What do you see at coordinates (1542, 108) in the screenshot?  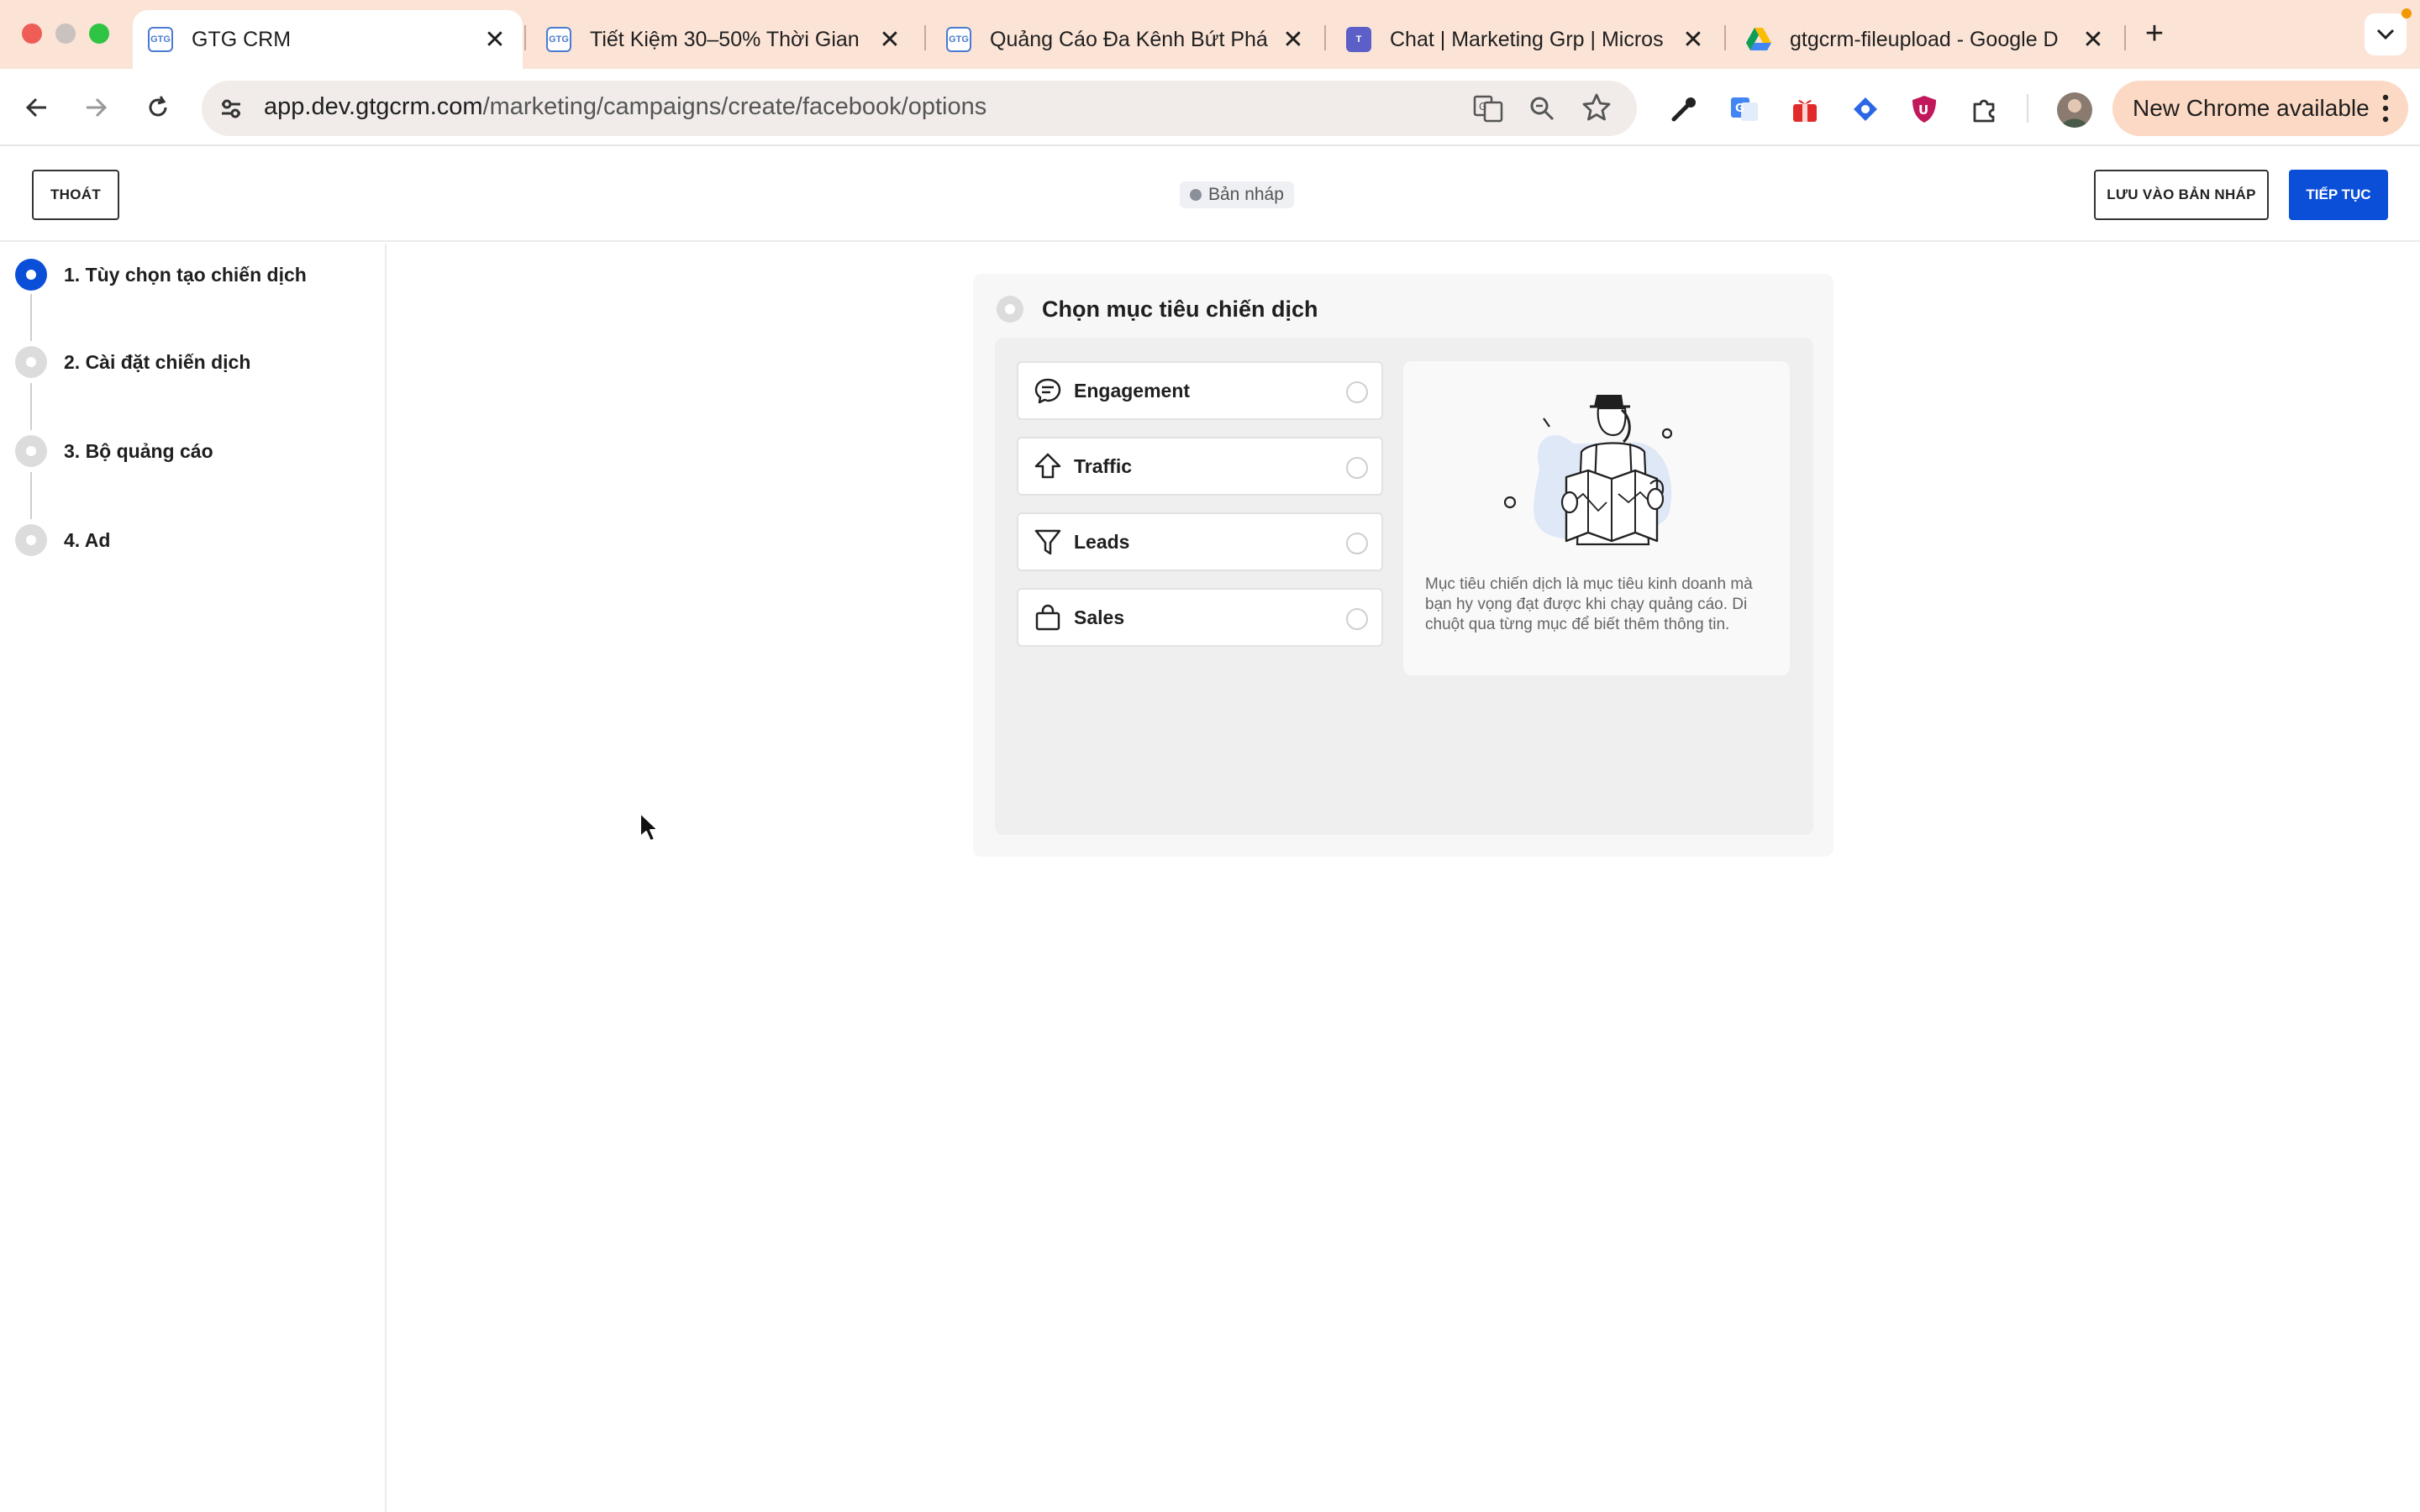 I see `zoom-icon` at bounding box center [1542, 108].